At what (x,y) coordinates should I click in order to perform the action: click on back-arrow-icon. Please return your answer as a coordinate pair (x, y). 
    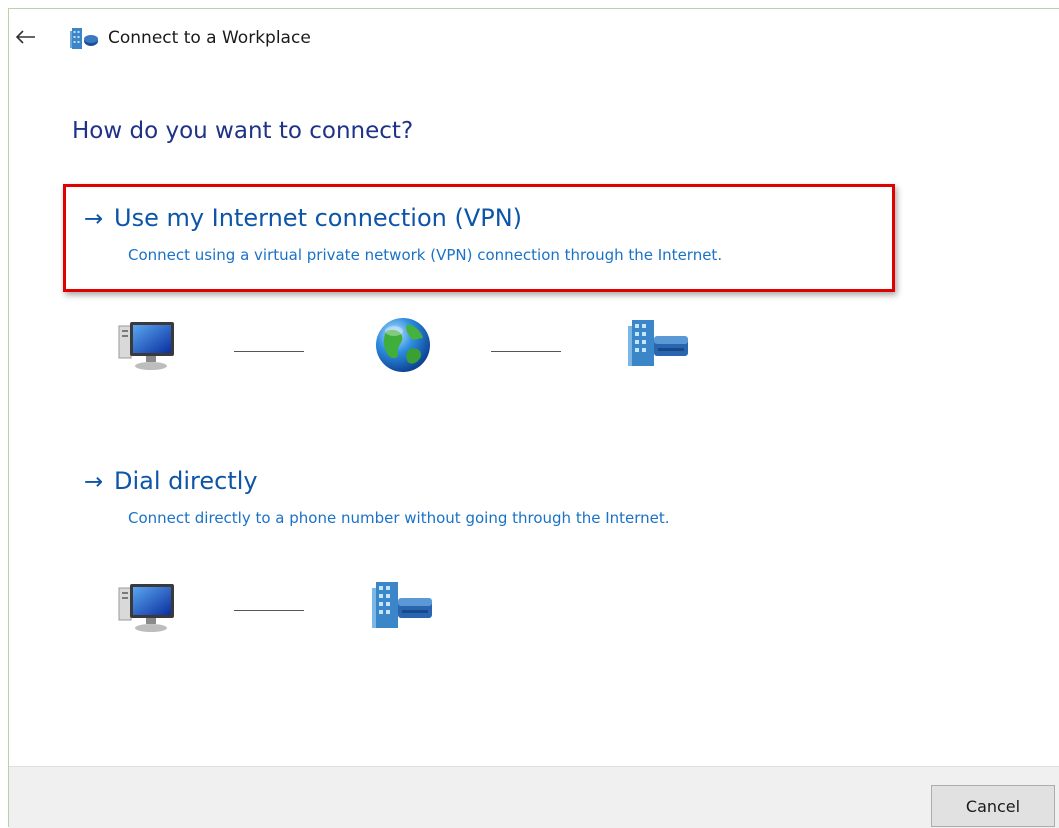
    Looking at the image, I should click on (25, 37).